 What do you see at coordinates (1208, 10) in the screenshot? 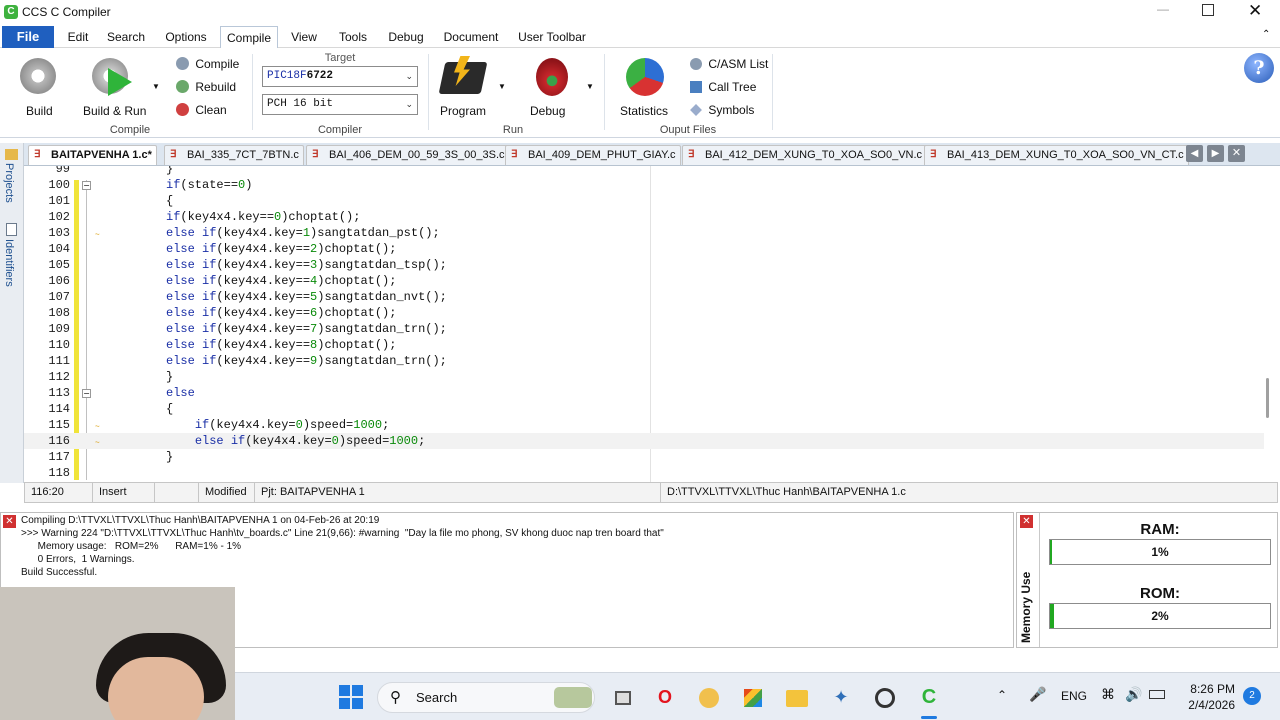
I see `maximize-icon` at bounding box center [1208, 10].